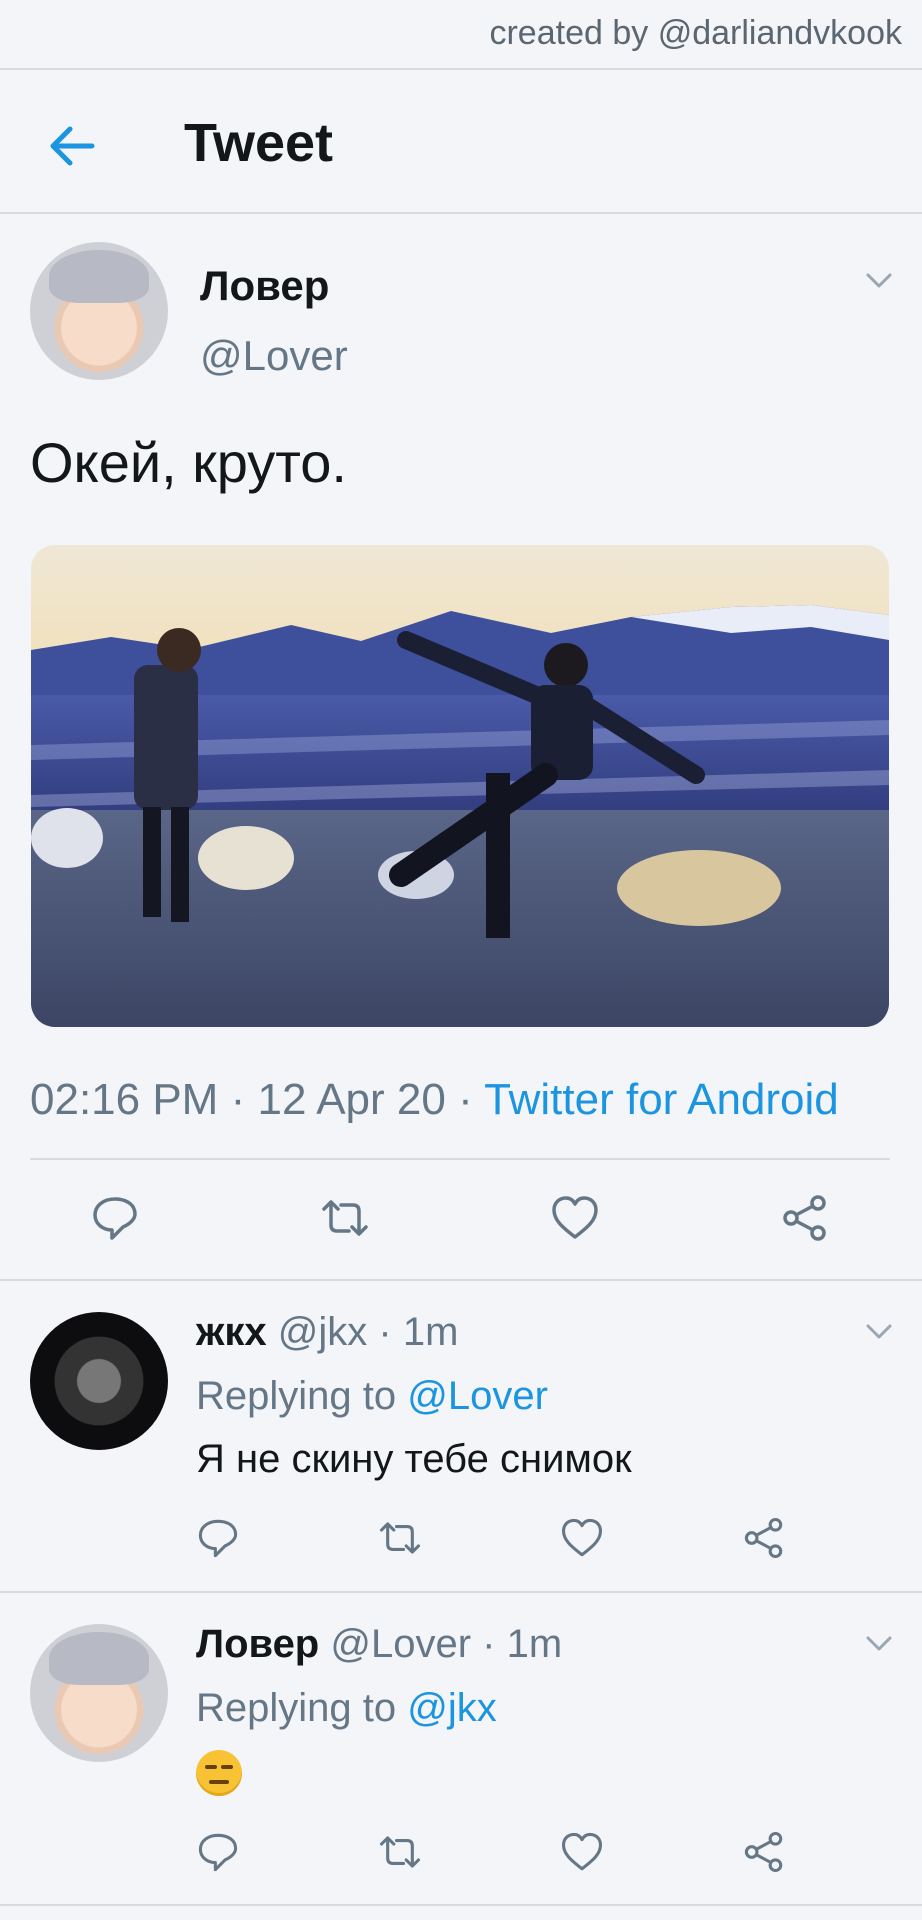  Describe the element at coordinates (351, 1099) in the screenshot. I see `tweet-date: 12 Apr 20` at that location.